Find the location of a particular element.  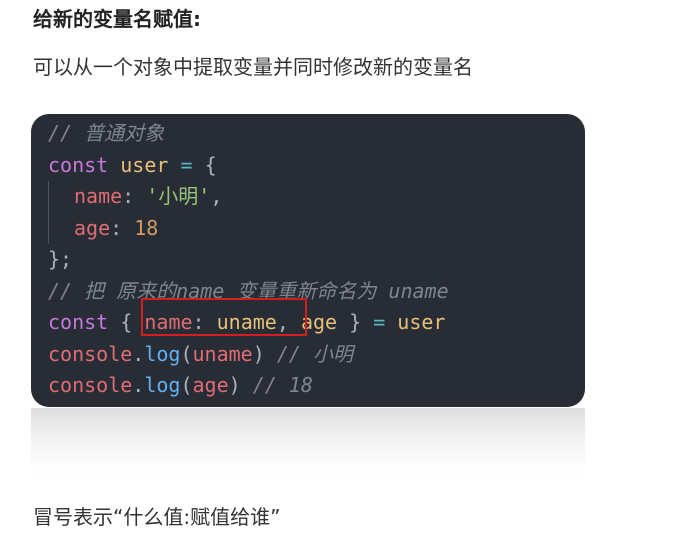

outro-paragraph: 冒号表示“什么值:赋值给谁” is located at coordinates (157, 517).